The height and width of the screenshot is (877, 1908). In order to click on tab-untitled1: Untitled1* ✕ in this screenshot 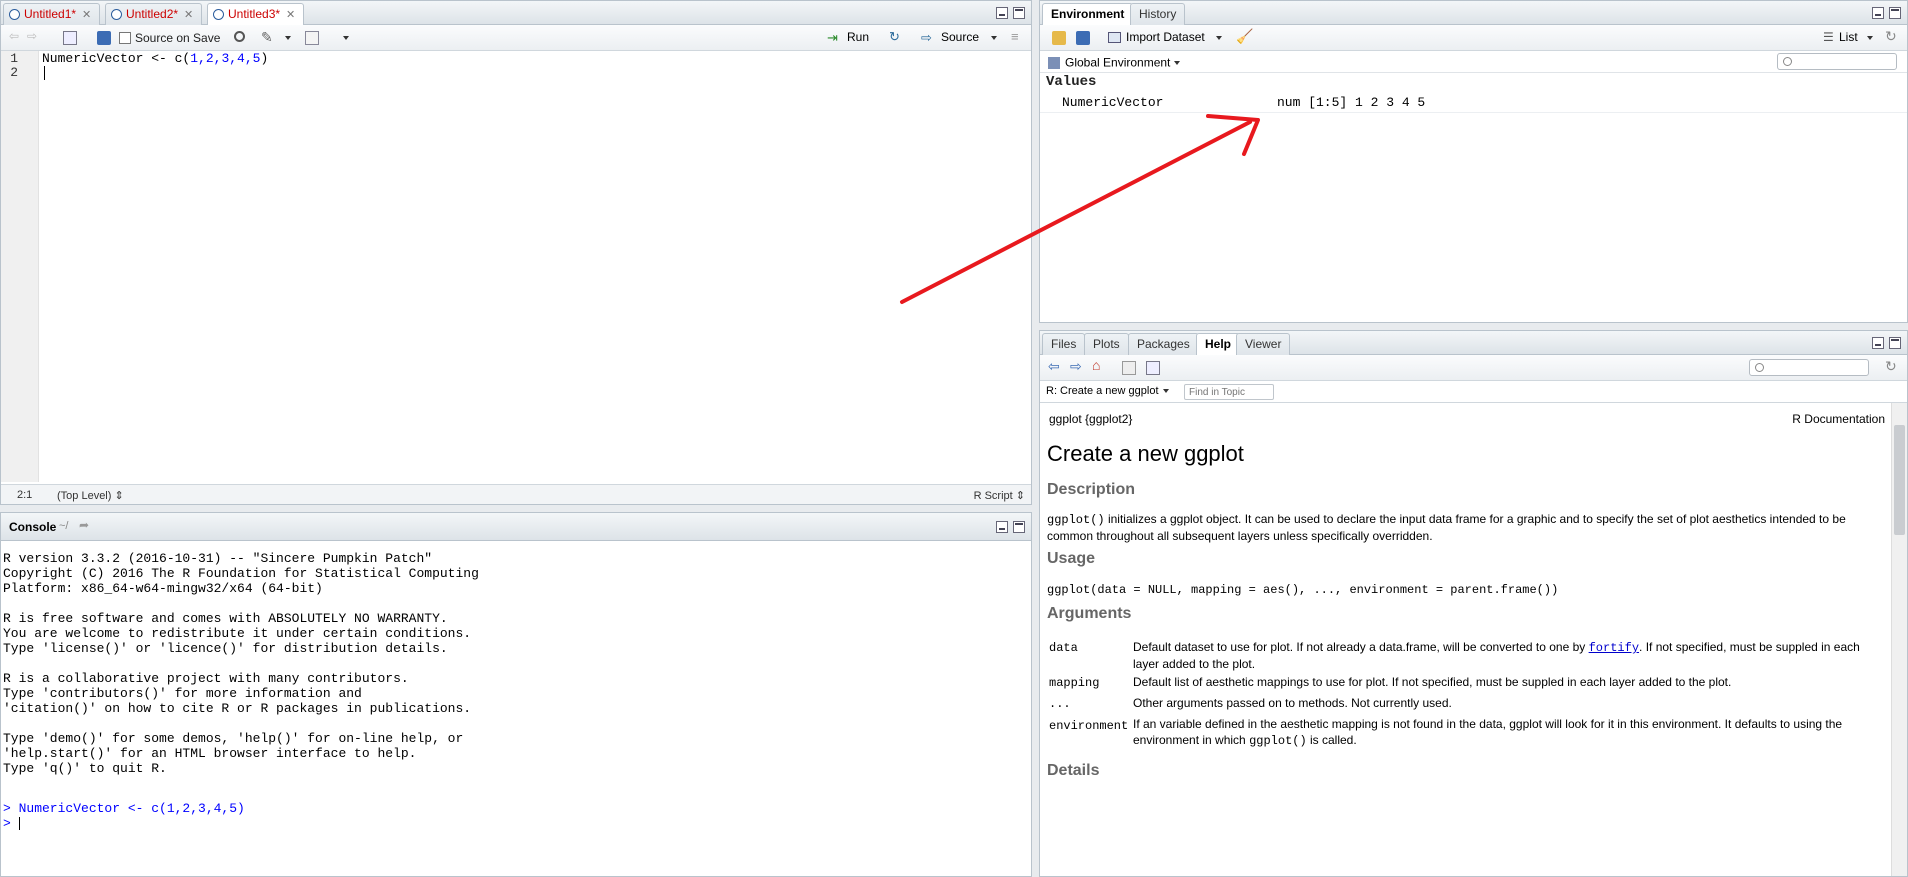, I will do `click(52, 14)`.